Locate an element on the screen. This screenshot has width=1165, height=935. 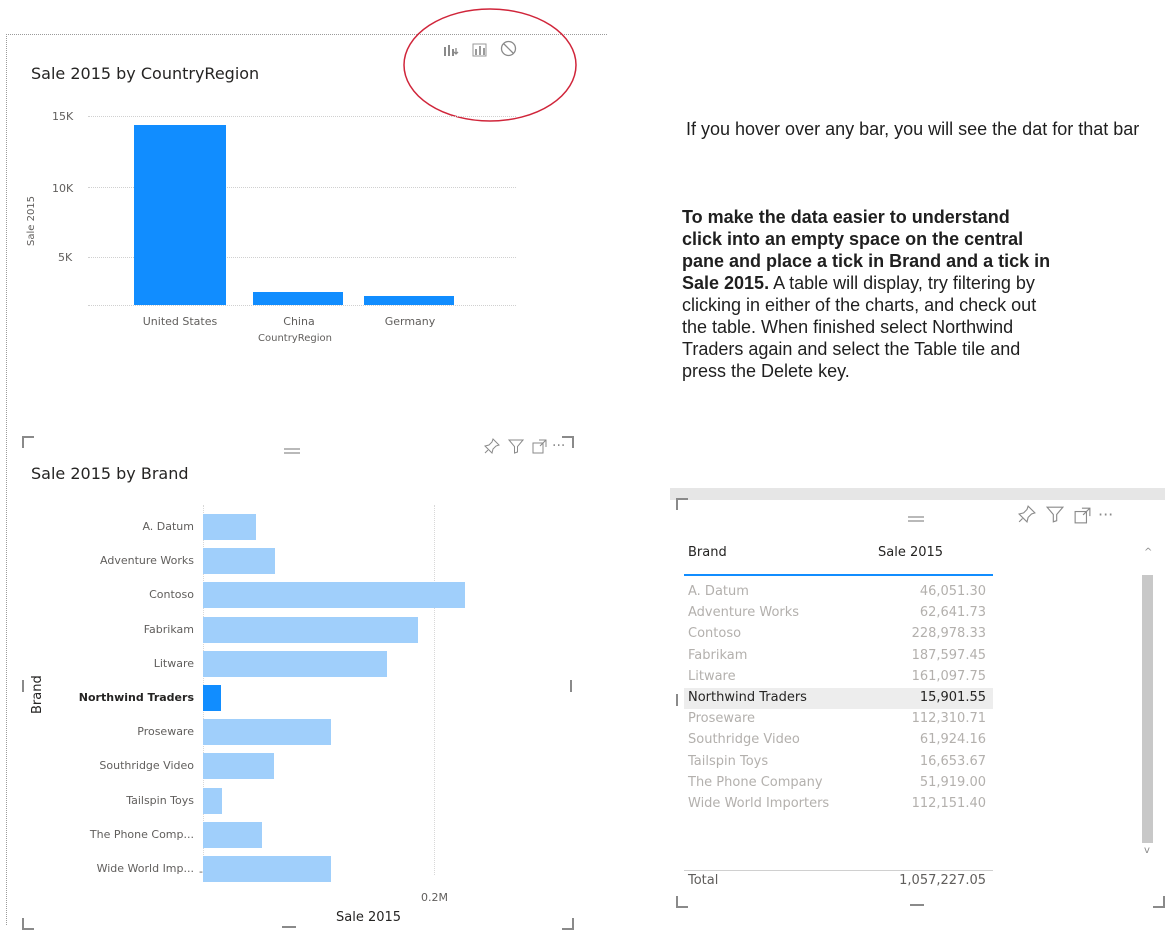
scrollbar: ^ v is located at coordinates (1148, 710).